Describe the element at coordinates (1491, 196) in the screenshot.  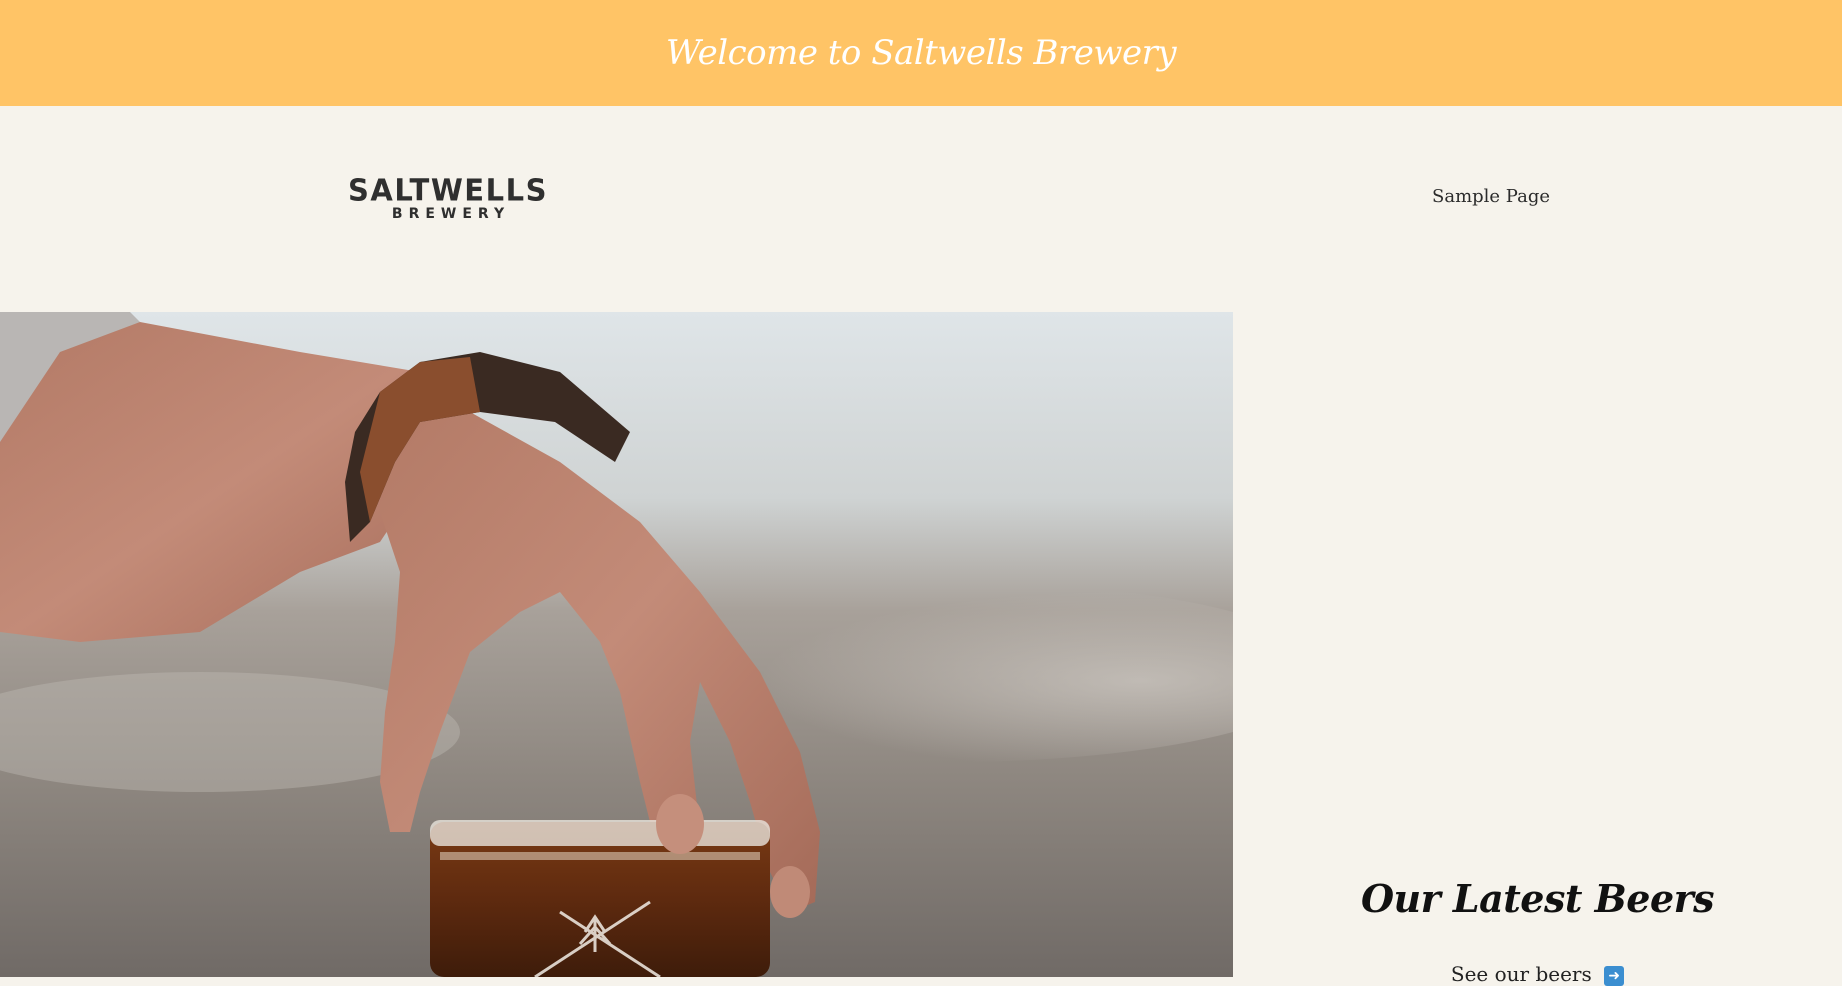
I see `nav-item-sample-page: Sample Page` at that location.